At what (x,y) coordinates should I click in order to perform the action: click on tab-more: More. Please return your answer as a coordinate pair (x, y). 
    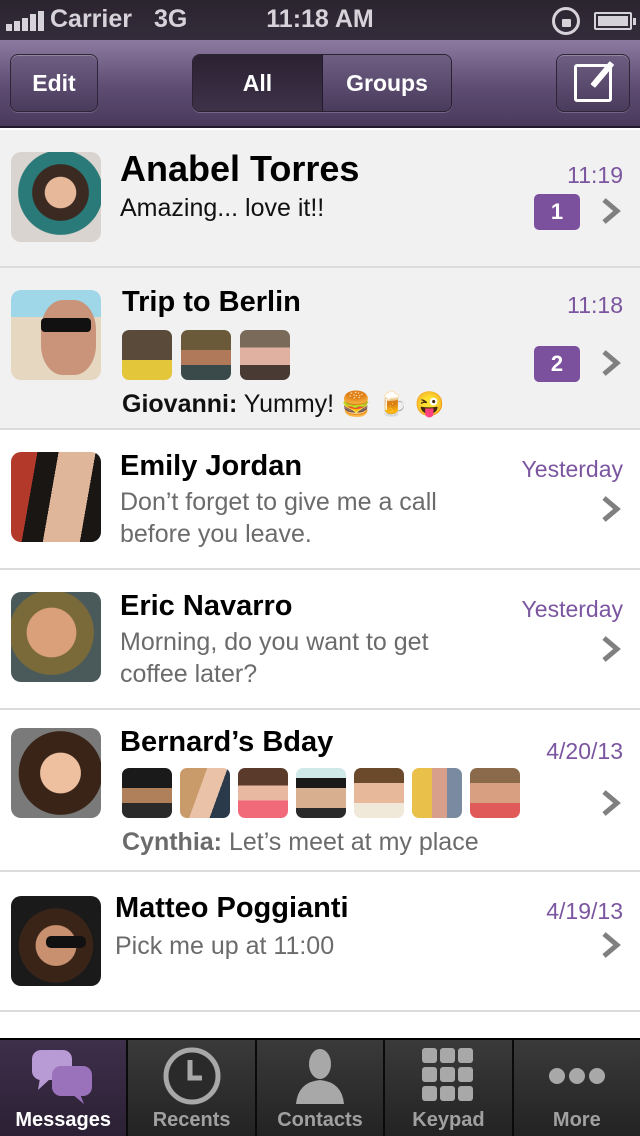
    Looking at the image, I should click on (576, 1088).